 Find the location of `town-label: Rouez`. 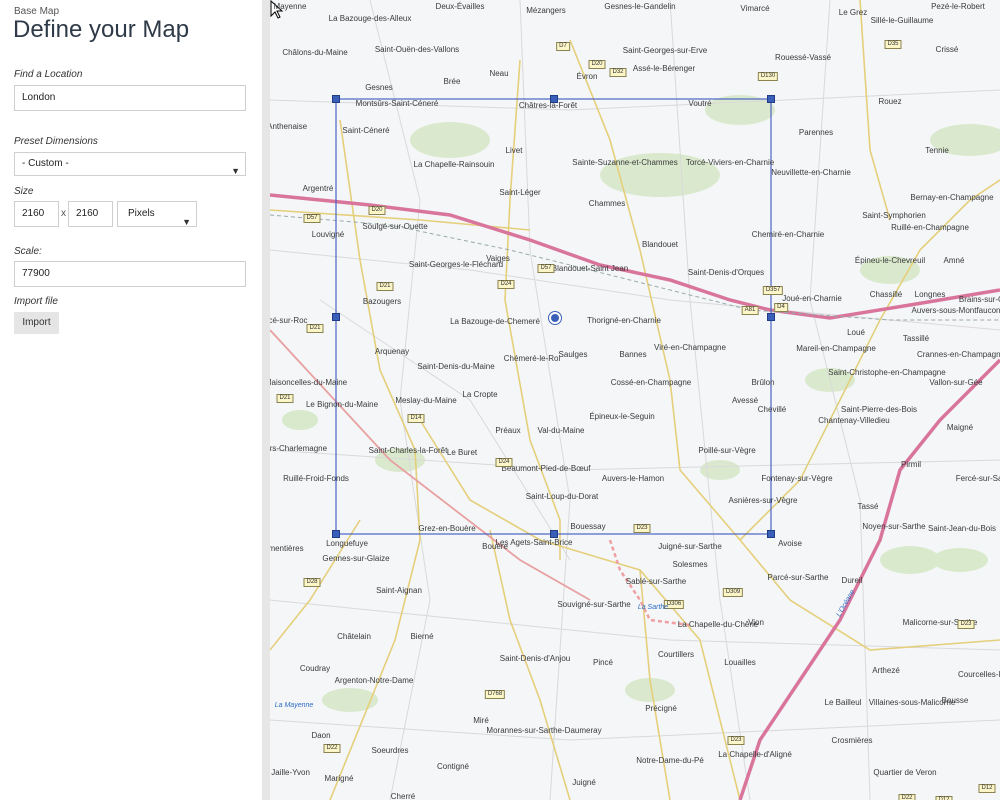

town-label: Rouez is located at coordinates (890, 101).